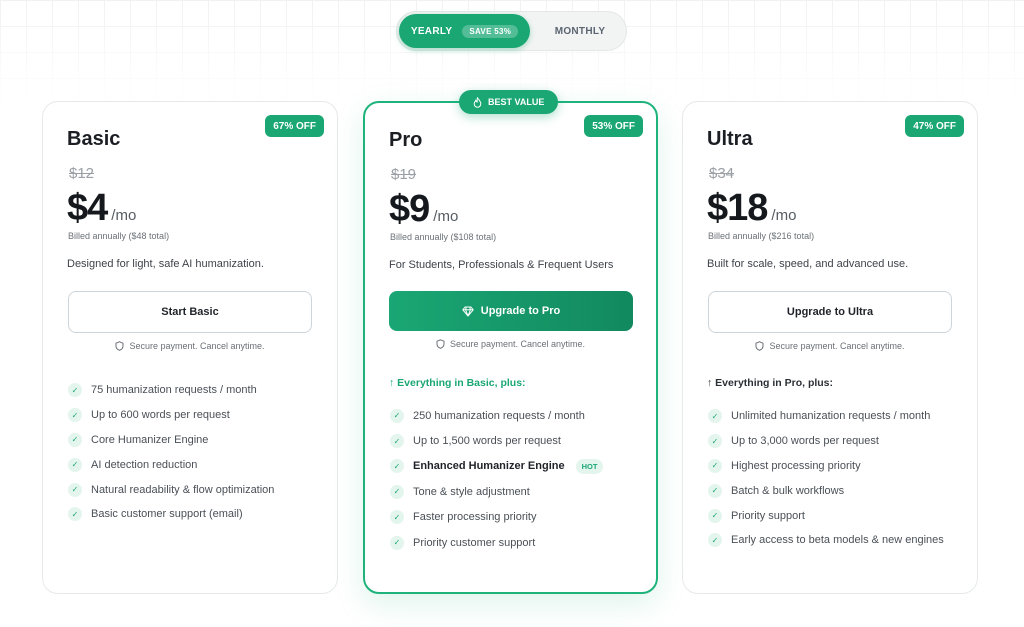  I want to click on feature-item: ✓ Basic customer support (email), so click(171, 514).